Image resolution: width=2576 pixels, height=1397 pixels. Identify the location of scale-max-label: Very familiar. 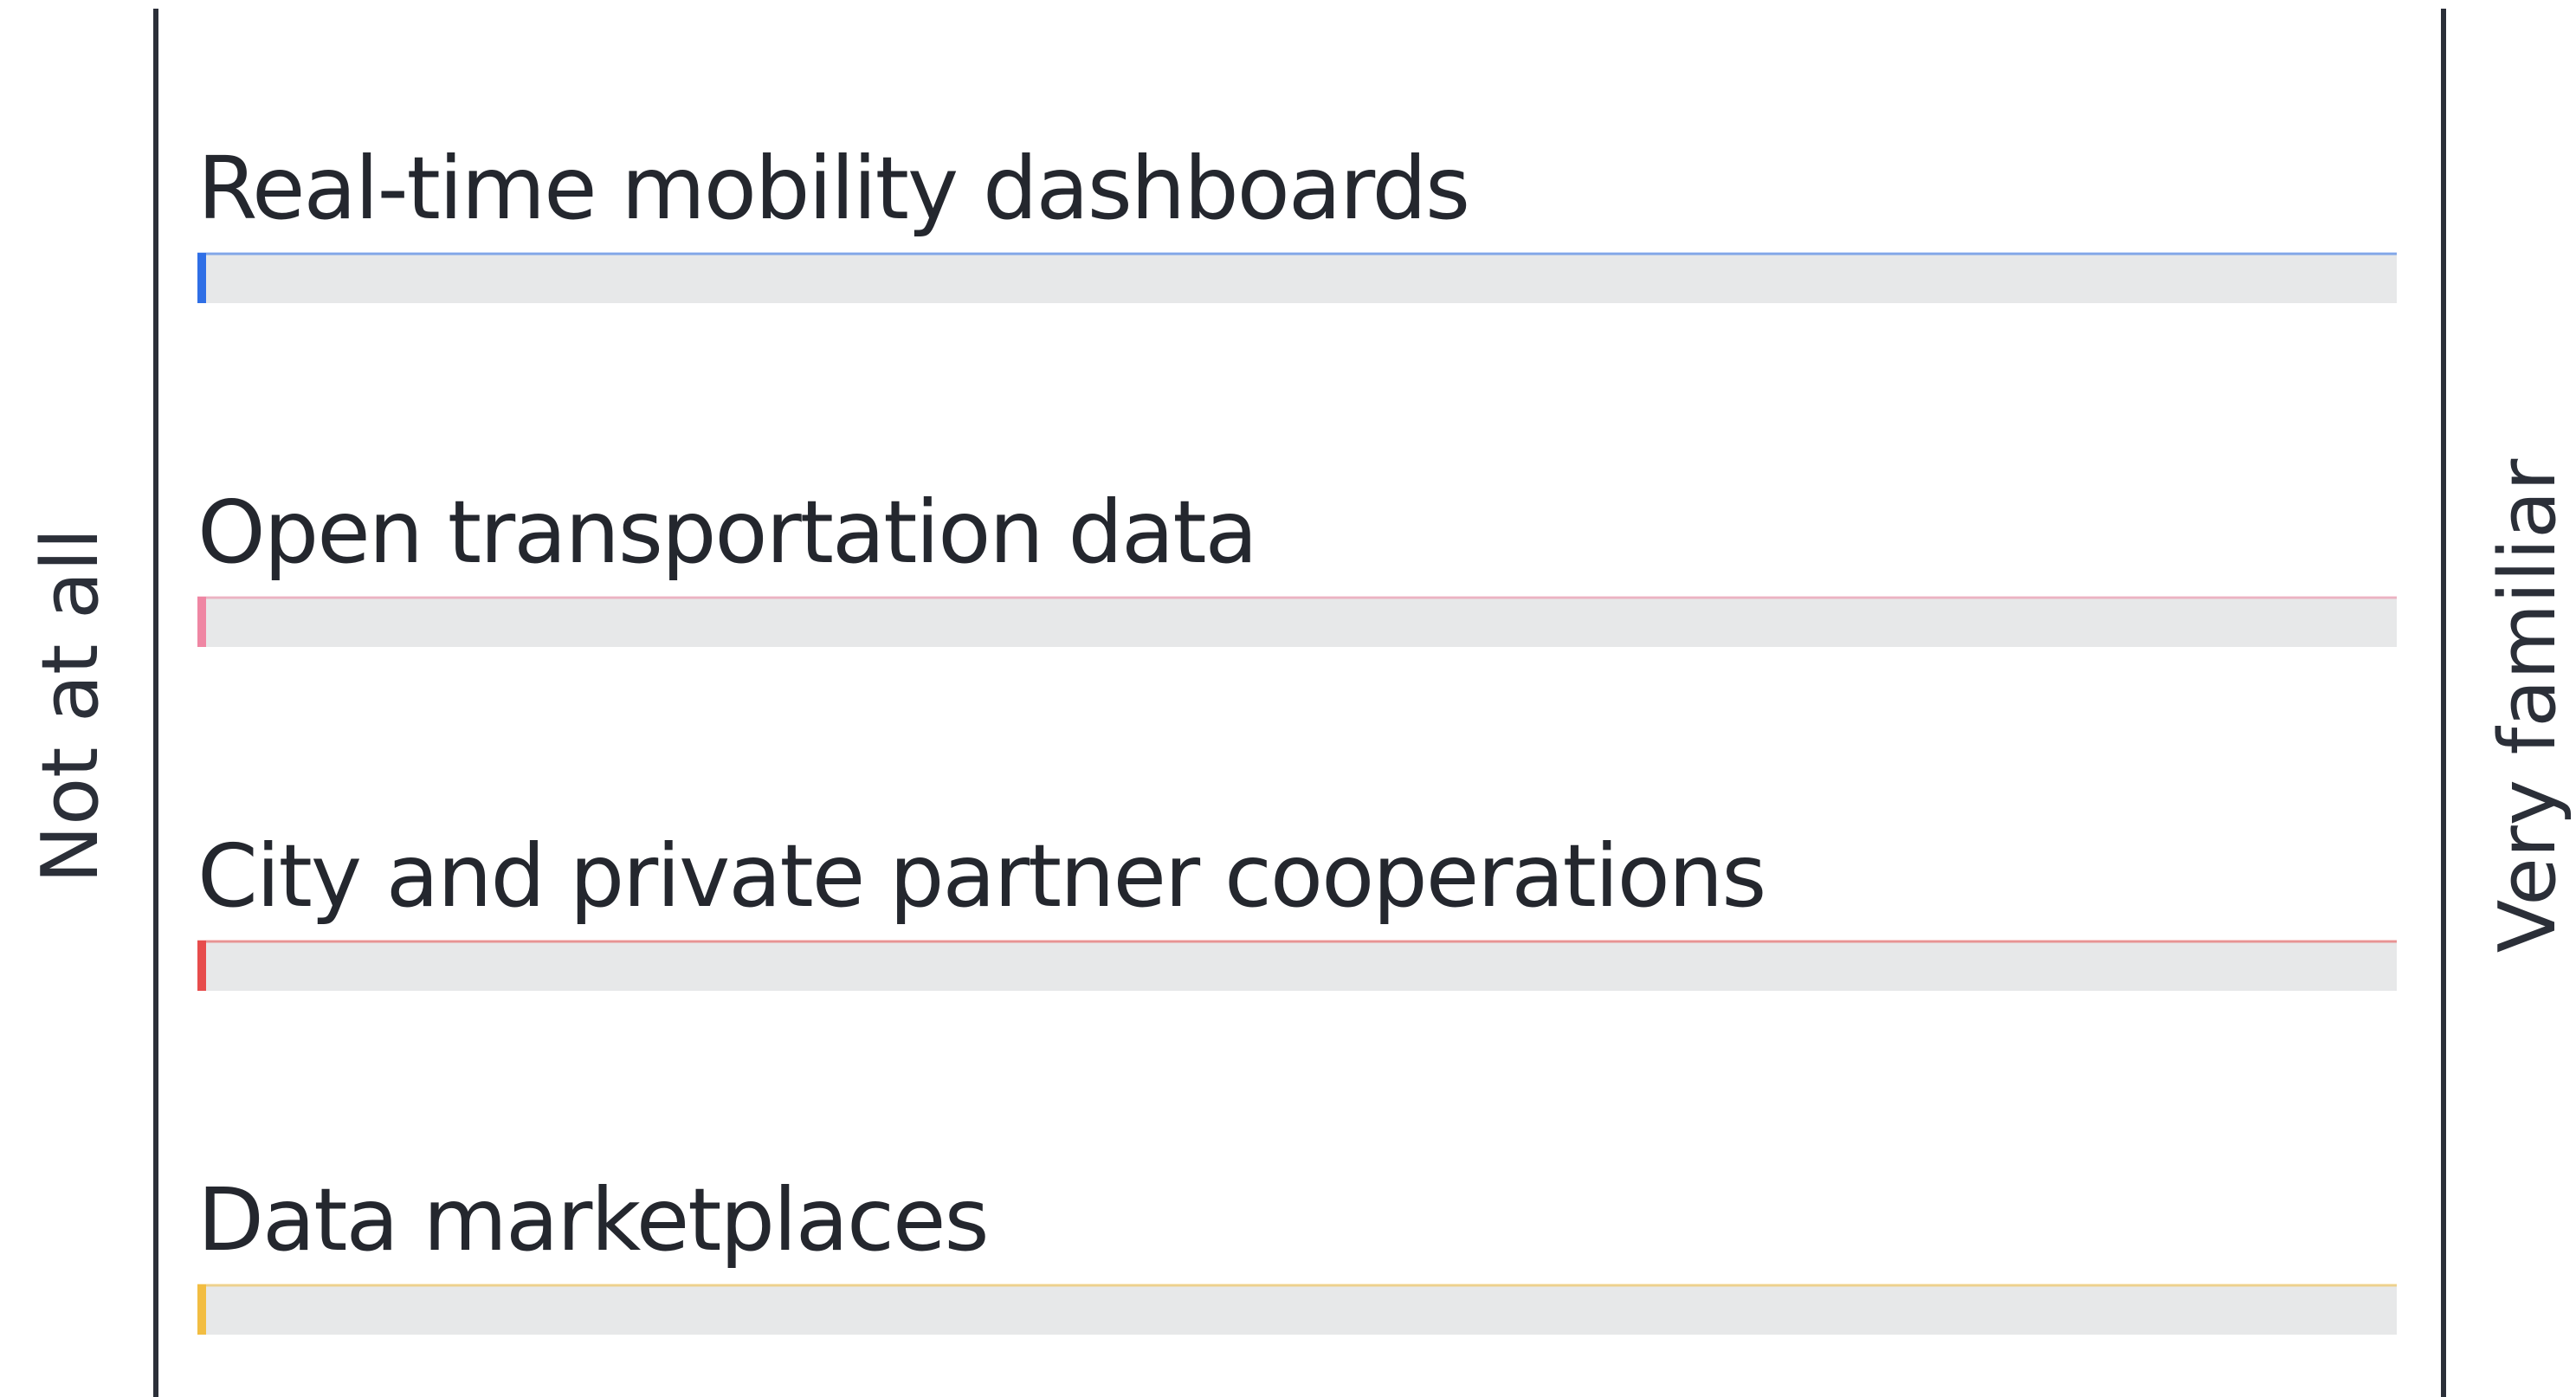
(2527, 706).